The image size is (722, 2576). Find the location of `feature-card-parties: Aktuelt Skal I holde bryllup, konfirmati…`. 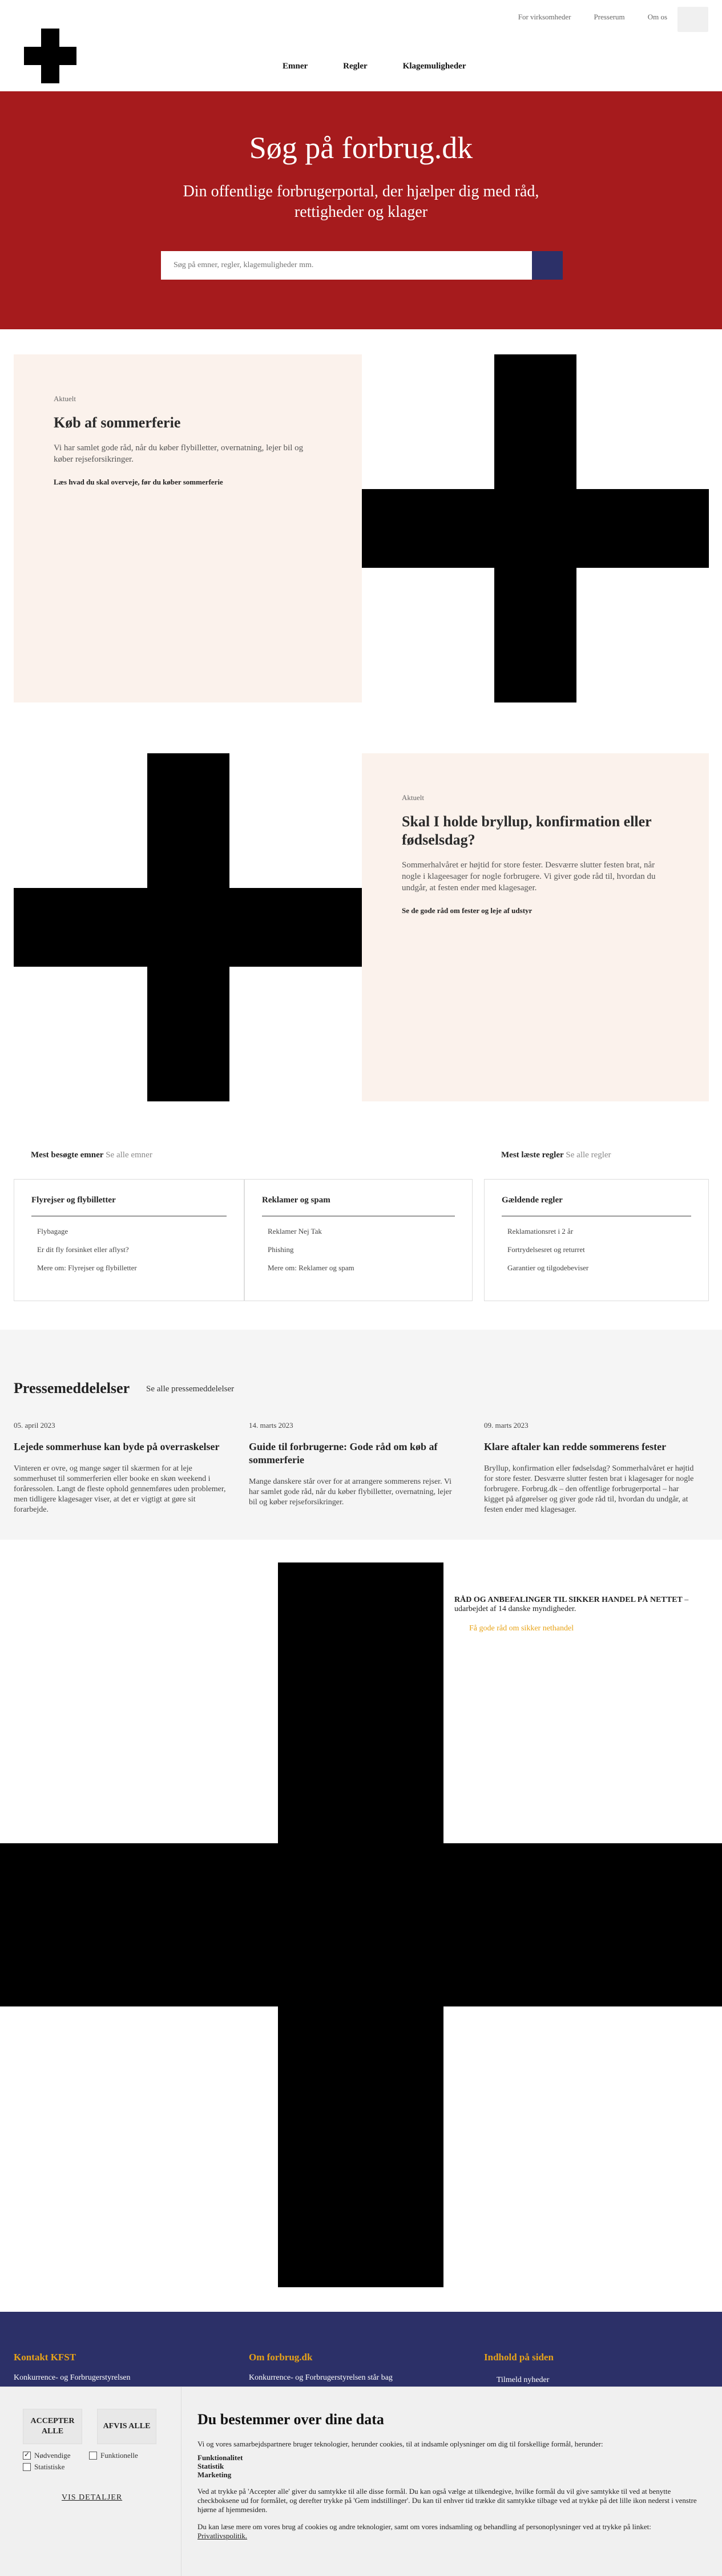

feature-card-parties: Aktuelt Skal I holde bryllup, konfirmati… is located at coordinates (536, 927).